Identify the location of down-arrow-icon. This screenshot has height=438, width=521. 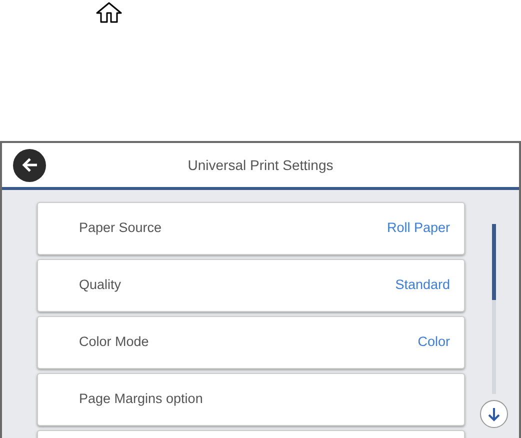
(494, 414).